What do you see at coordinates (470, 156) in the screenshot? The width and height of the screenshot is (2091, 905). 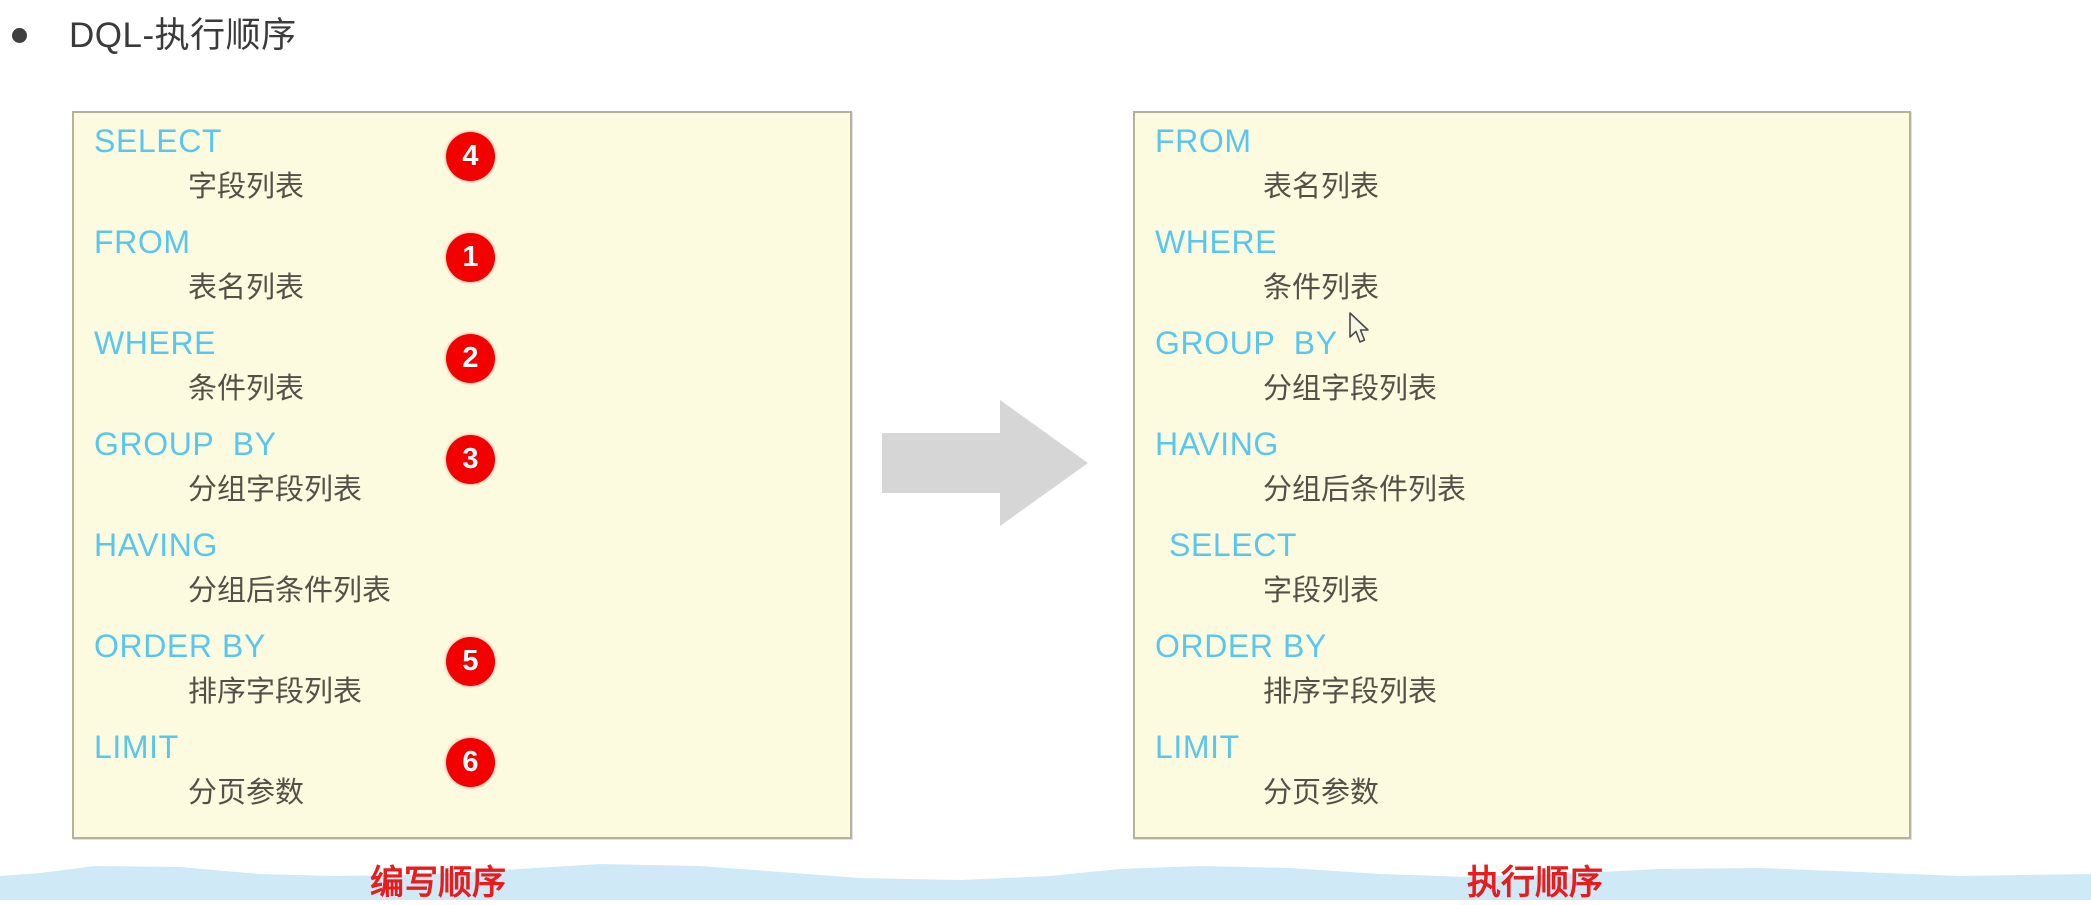 I see `order-badge: 4` at bounding box center [470, 156].